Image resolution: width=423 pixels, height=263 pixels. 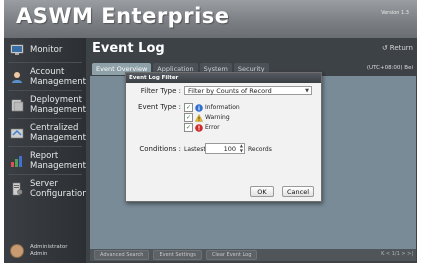 What do you see at coordinates (401, 48) in the screenshot?
I see `return-label: Return` at bounding box center [401, 48].